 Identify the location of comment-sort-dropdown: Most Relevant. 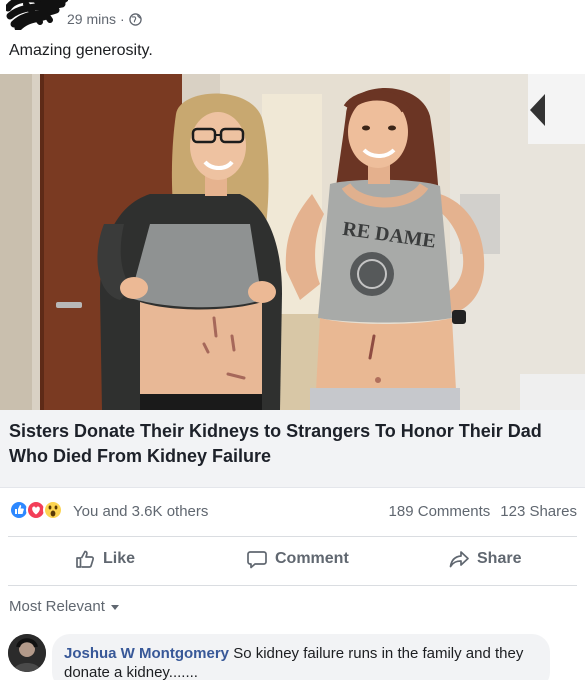
(64, 606).